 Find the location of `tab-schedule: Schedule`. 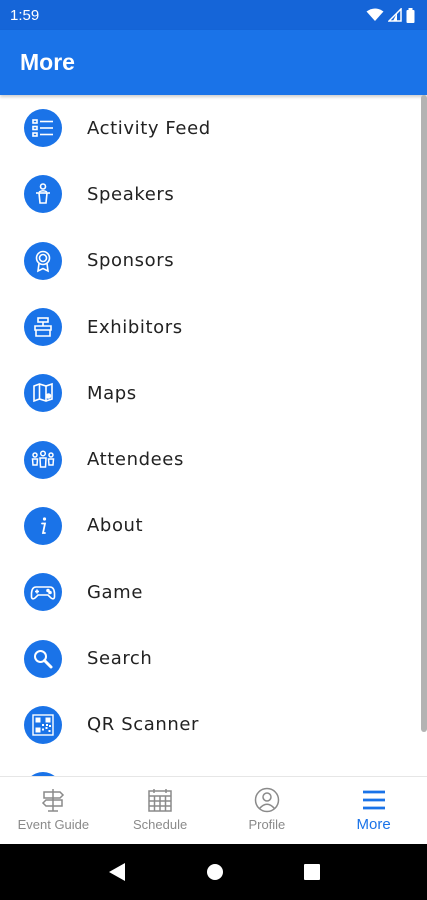

tab-schedule: Schedule is located at coordinates (160, 810).